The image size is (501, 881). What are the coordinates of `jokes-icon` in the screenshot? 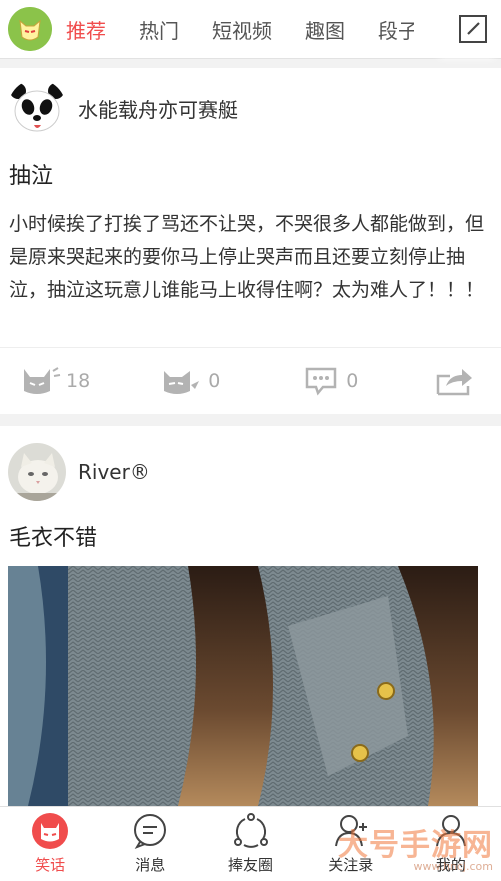 It's located at (50, 831).